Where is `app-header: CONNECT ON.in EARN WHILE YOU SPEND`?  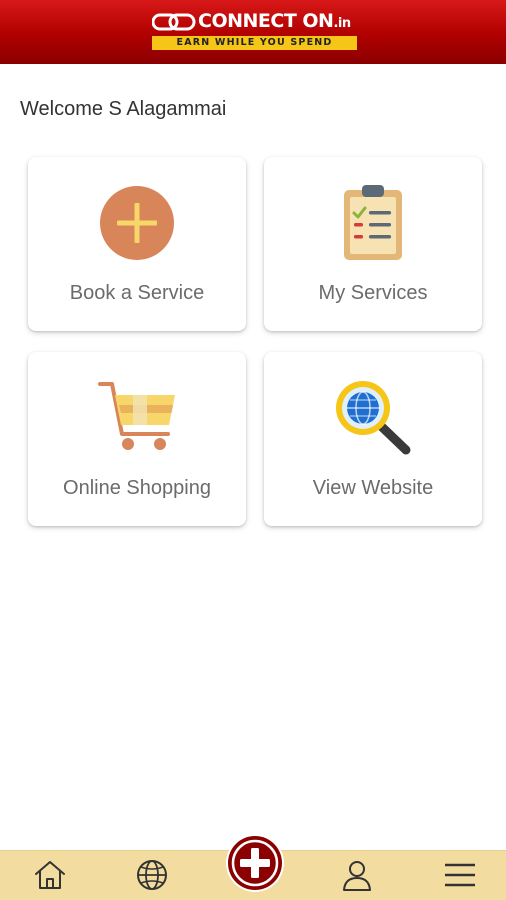
app-header: CONNECT ON.in EARN WHILE YOU SPEND is located at coordinates (253, 32).